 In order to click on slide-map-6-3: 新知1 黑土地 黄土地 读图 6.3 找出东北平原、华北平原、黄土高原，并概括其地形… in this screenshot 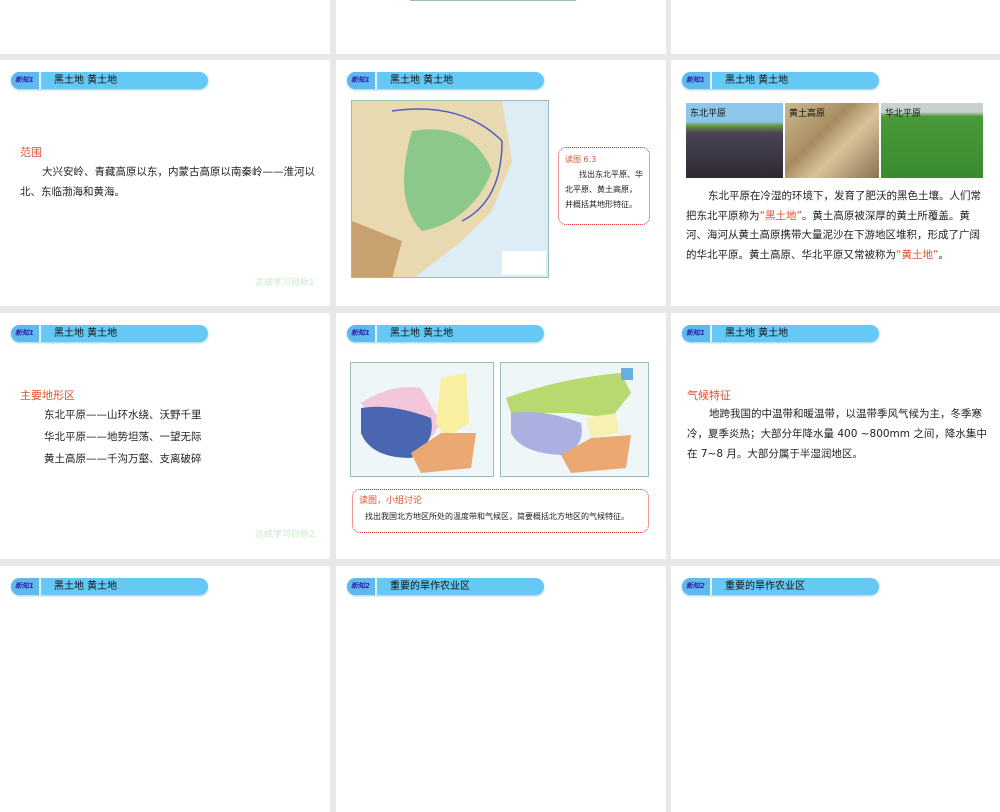, I will do `click(501, 183)`.